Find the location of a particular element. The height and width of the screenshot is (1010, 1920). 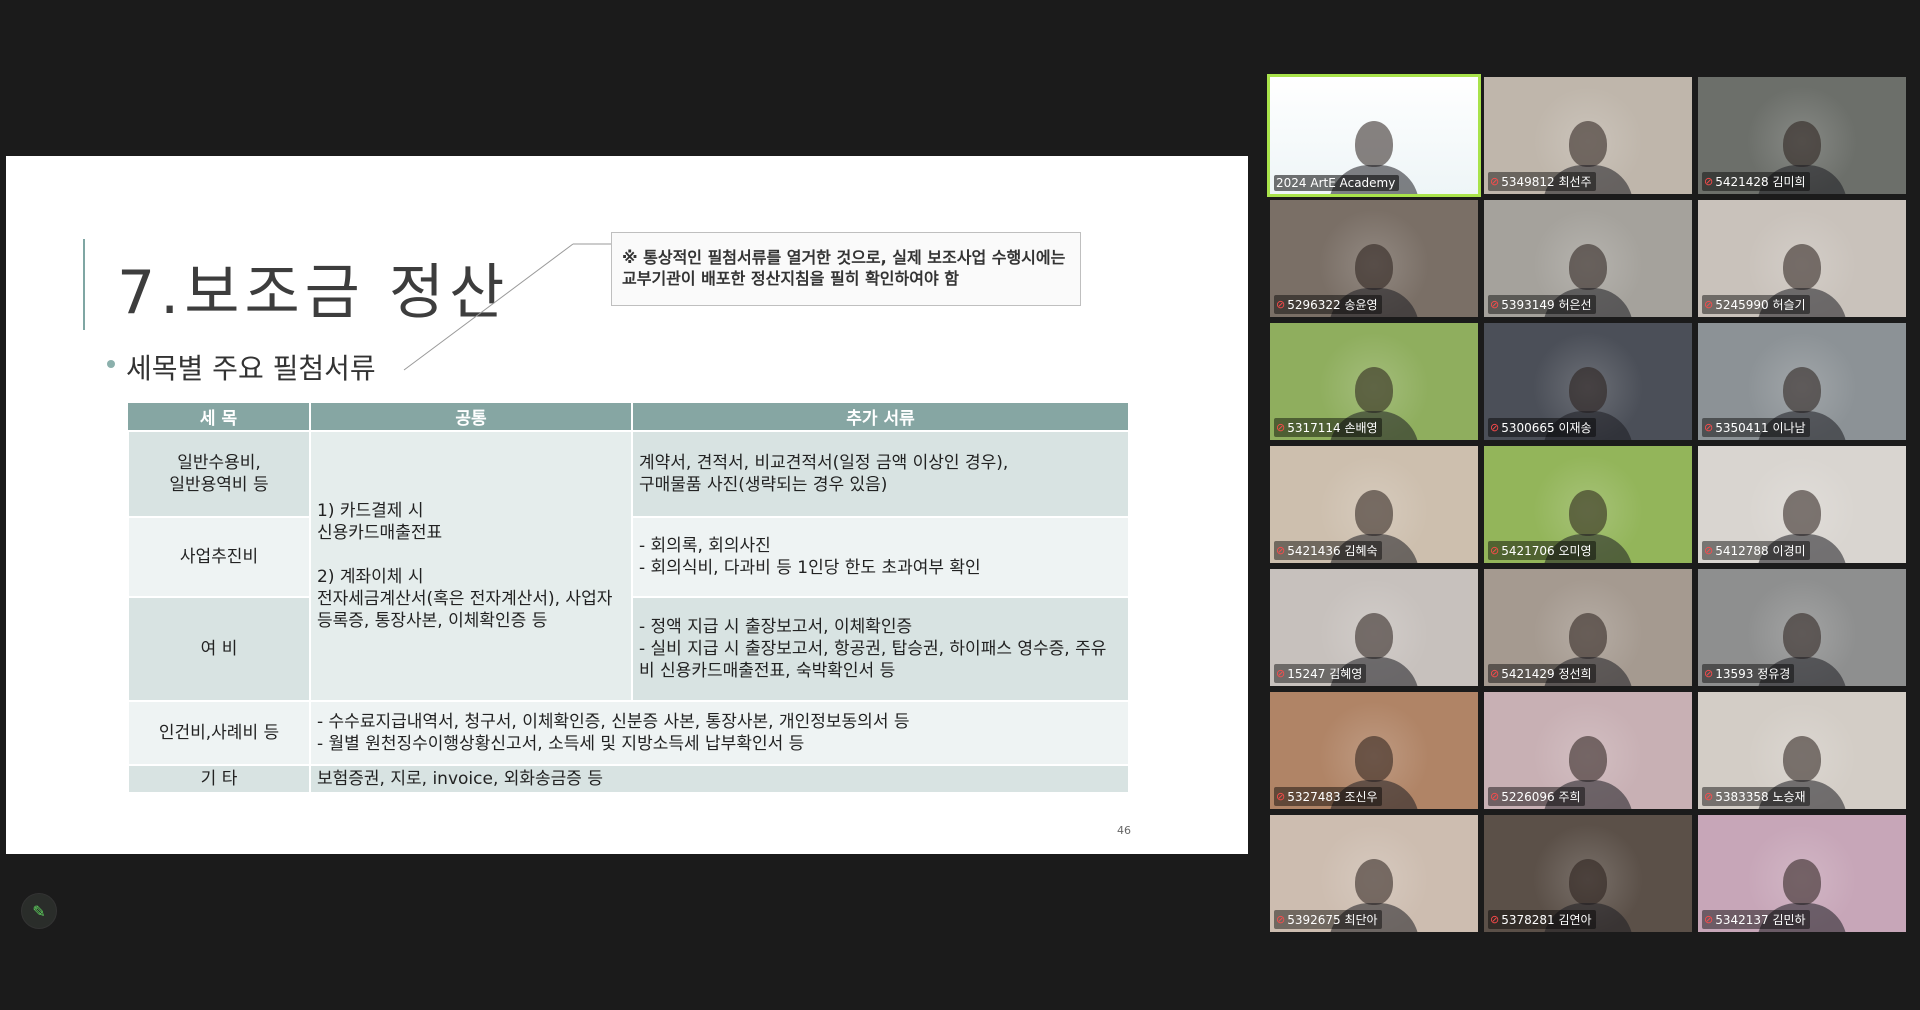

participant-name: 5317114 손배영 is located at coordinates (1332, 428).